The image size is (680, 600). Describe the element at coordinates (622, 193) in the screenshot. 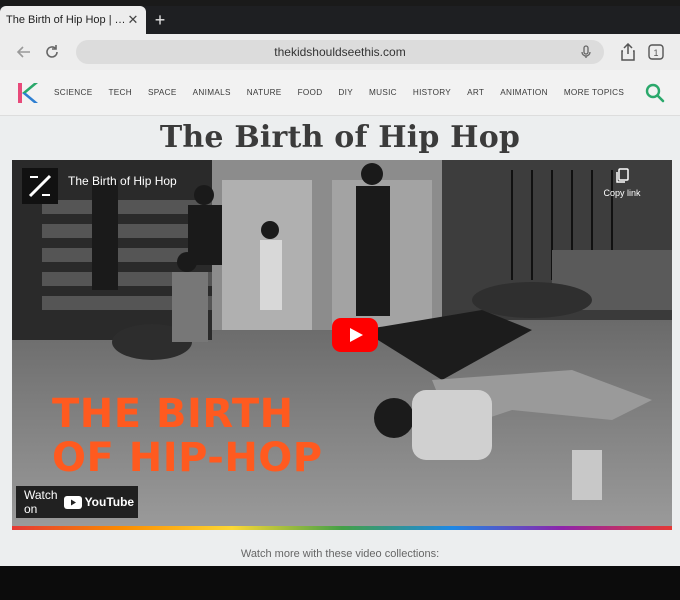

I see `copy-link-label: Copy link` at that location.